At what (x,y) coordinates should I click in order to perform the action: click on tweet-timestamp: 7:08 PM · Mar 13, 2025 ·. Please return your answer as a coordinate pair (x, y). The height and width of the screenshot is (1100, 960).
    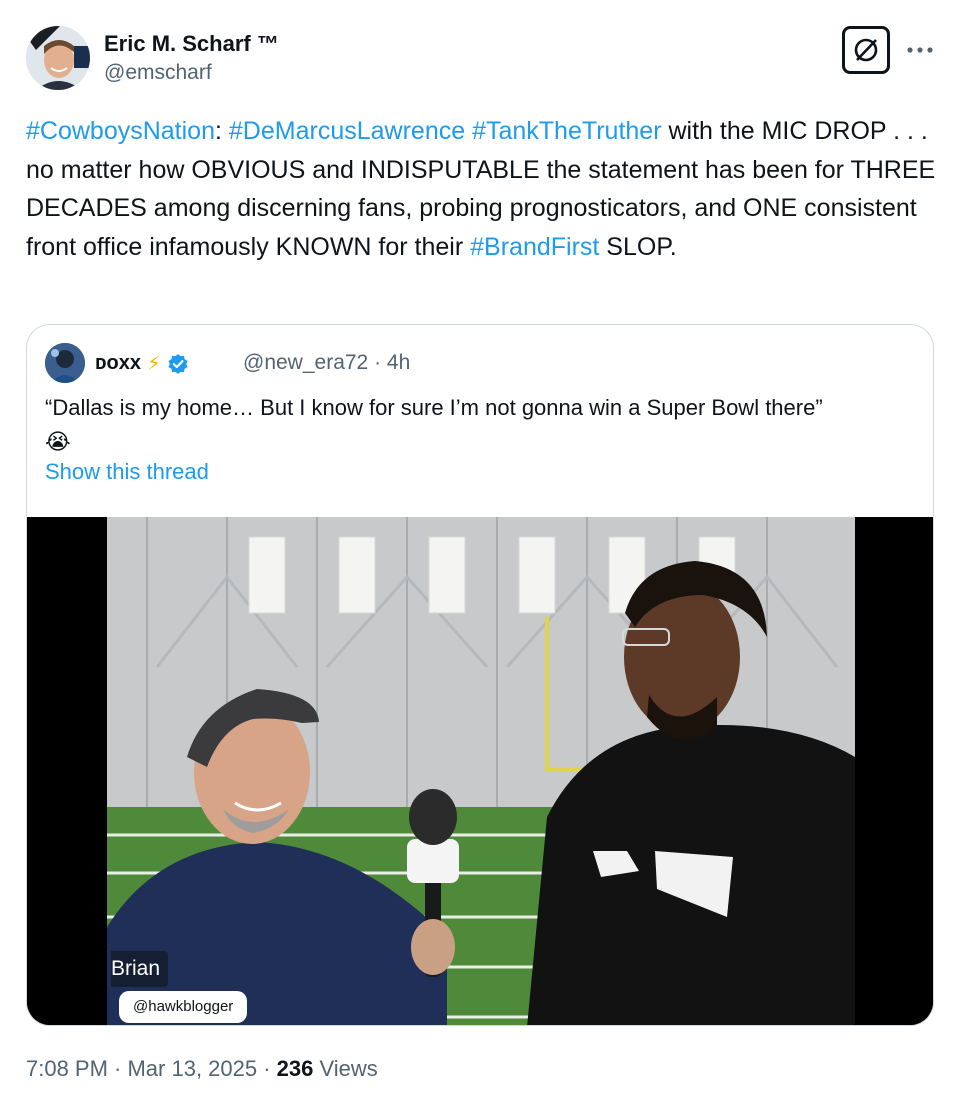
    Looking at the image, I should click on (151, 1068).